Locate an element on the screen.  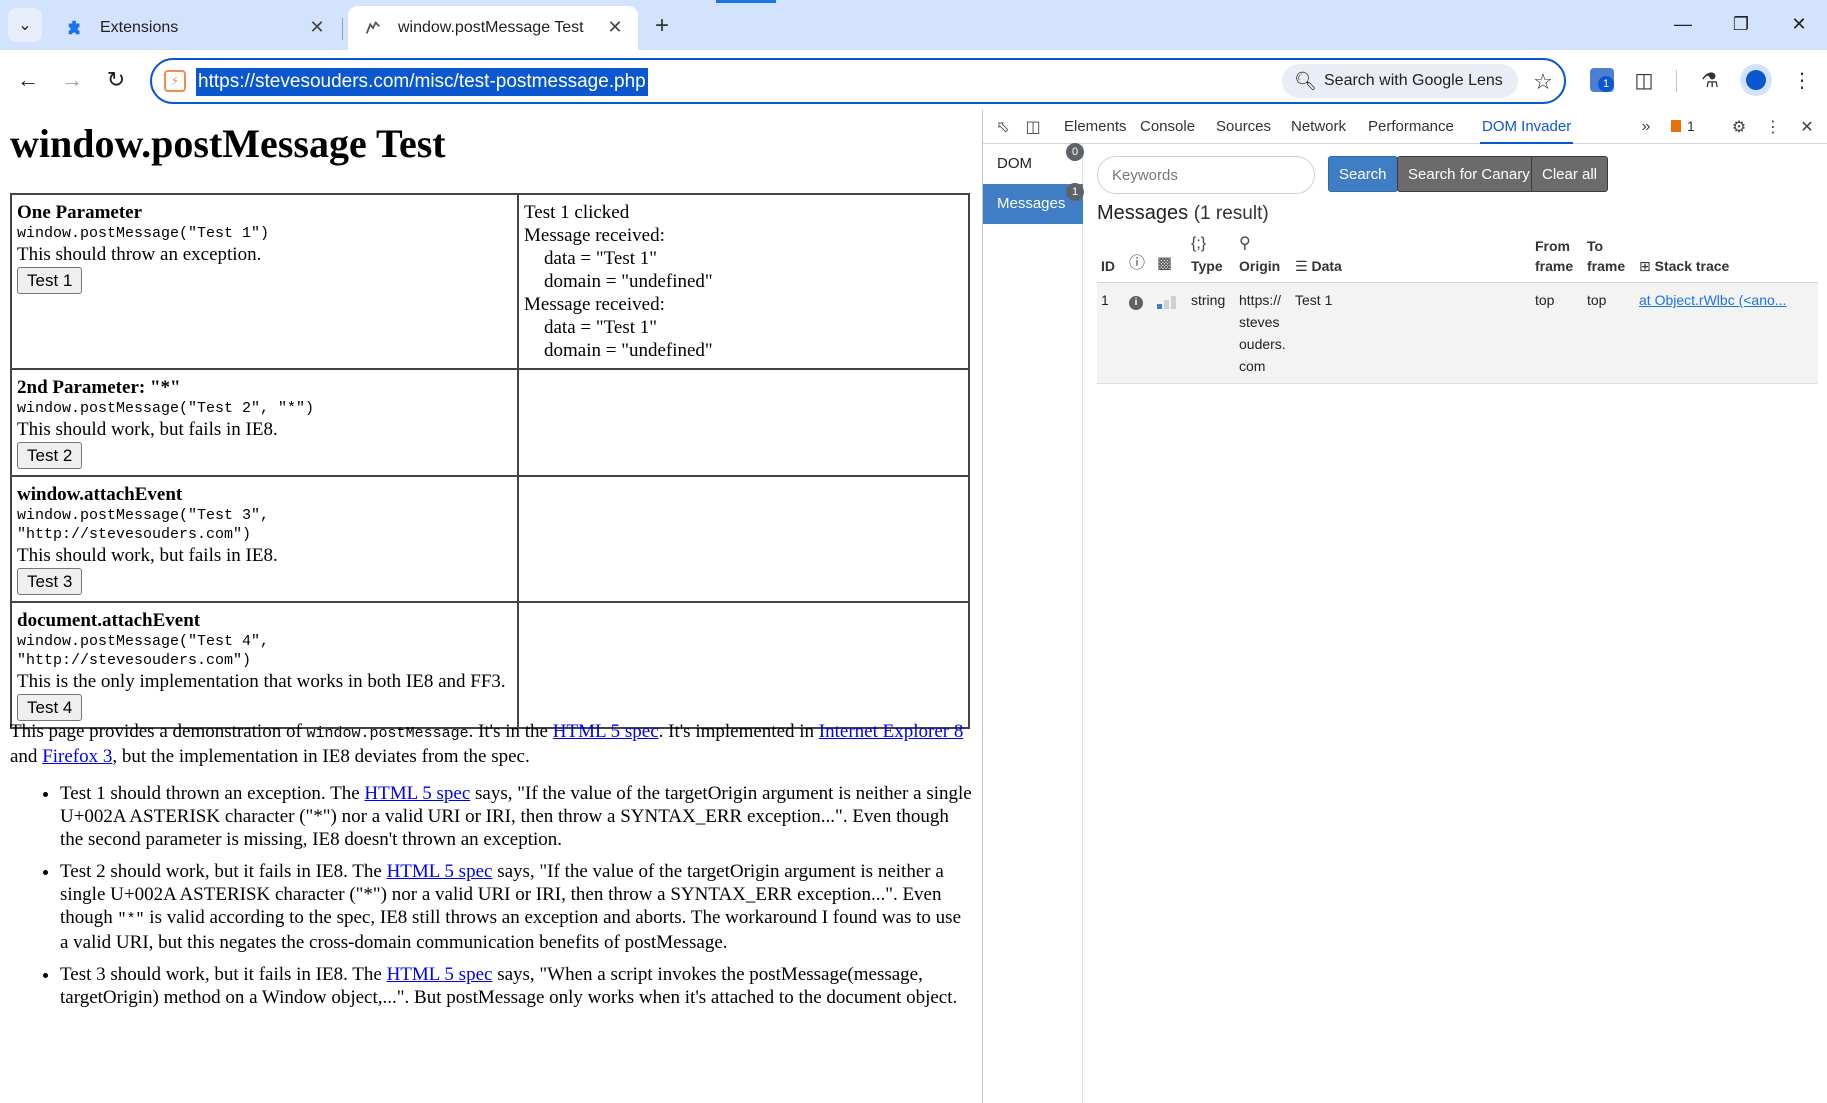
back-button: ← is located at coordinates (28, 80).